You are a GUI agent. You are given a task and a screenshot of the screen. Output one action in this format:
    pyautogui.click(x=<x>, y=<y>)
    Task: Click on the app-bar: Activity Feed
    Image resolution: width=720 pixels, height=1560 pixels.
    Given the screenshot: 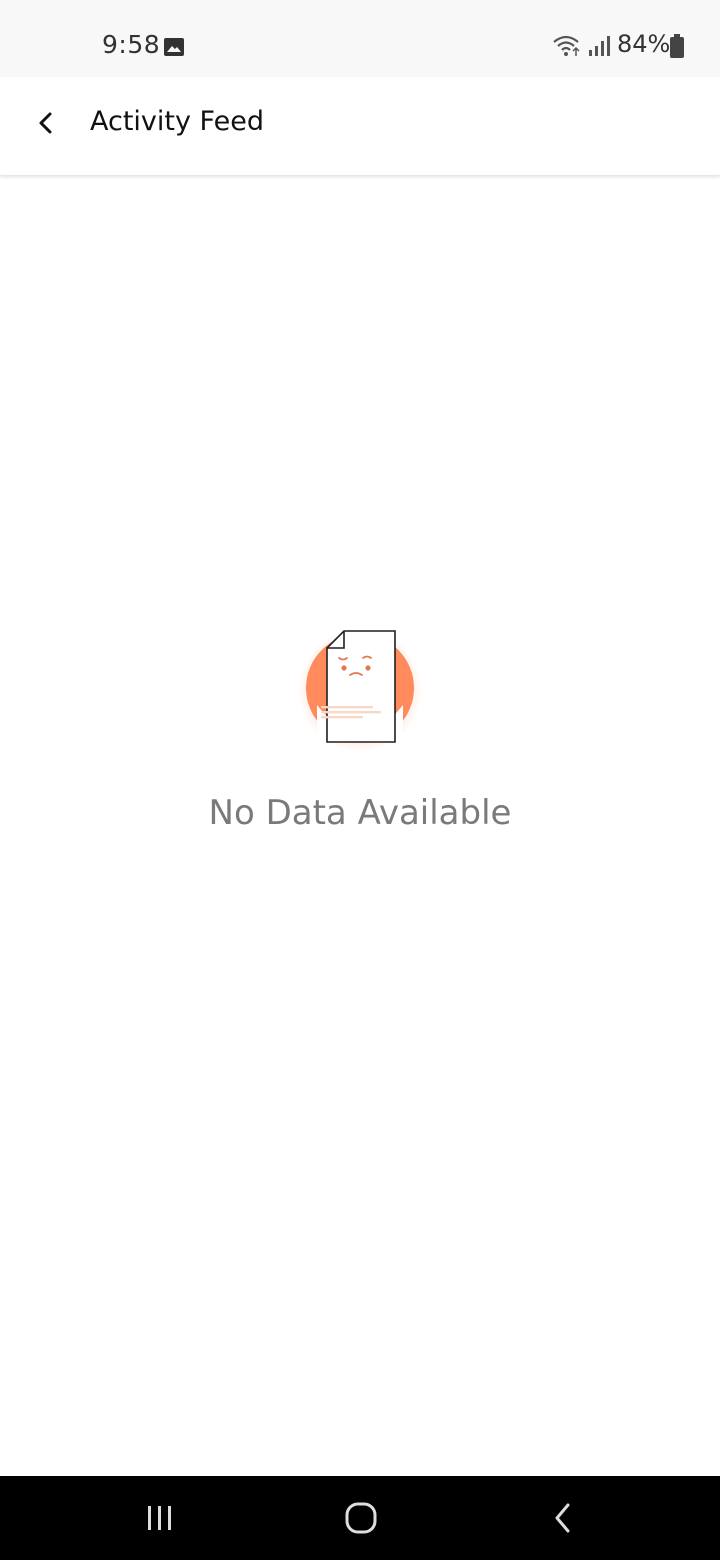 What is the action you would take?
    pyautogui.click(x=360, y=126)
    